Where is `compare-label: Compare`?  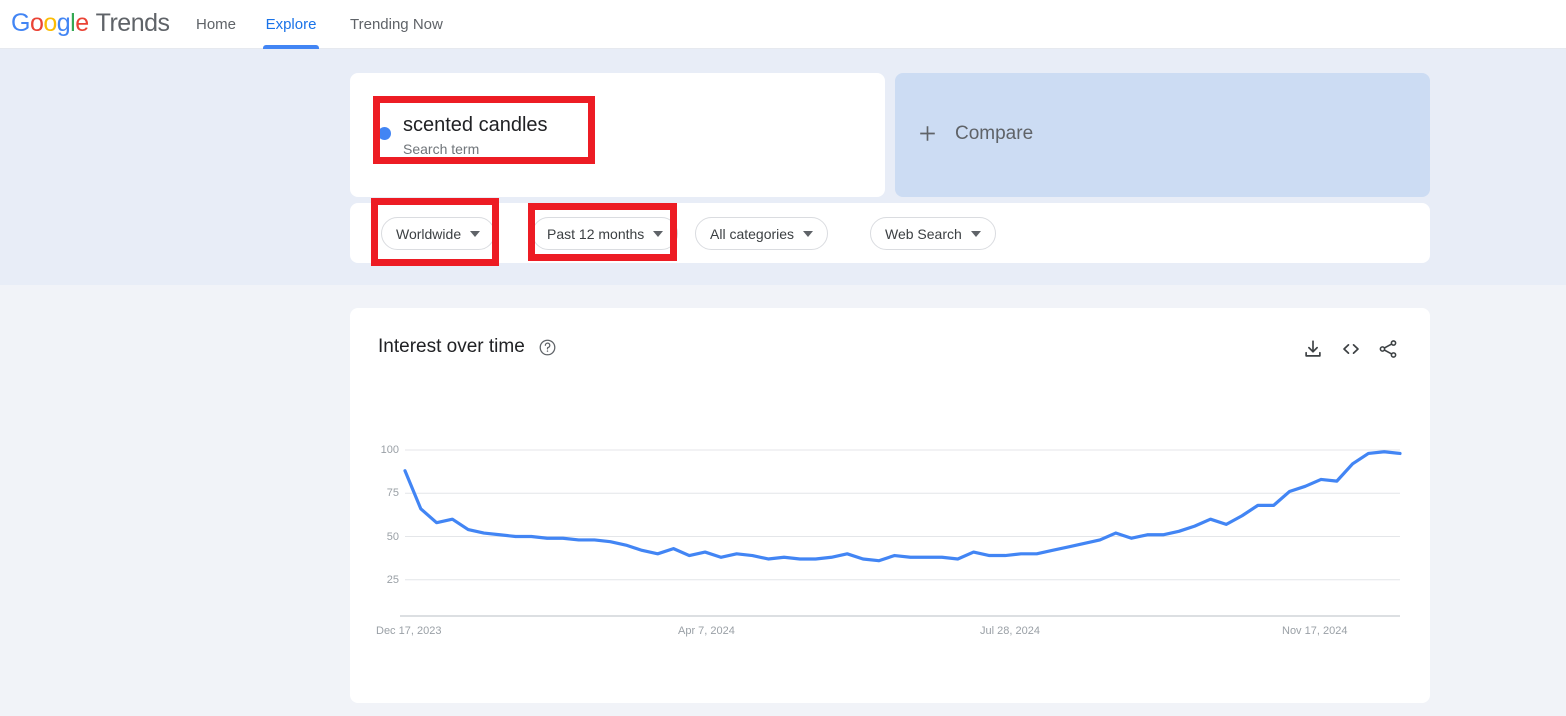 compare-label: Compare is located at coordinates (994, 133).